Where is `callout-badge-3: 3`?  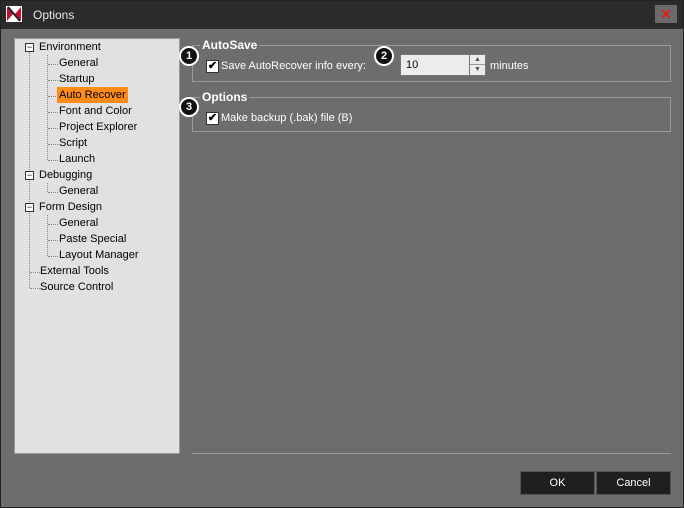 callout-badge-3: 3 is located at coordinates (189, 107).